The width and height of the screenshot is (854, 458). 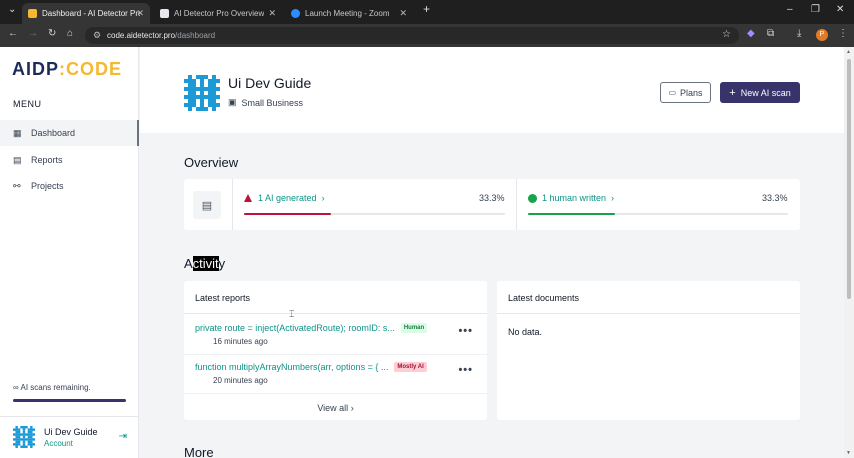 I want to click on scans-remaining-text: ∞ AI scans remaining., so click(x=52, y=387).